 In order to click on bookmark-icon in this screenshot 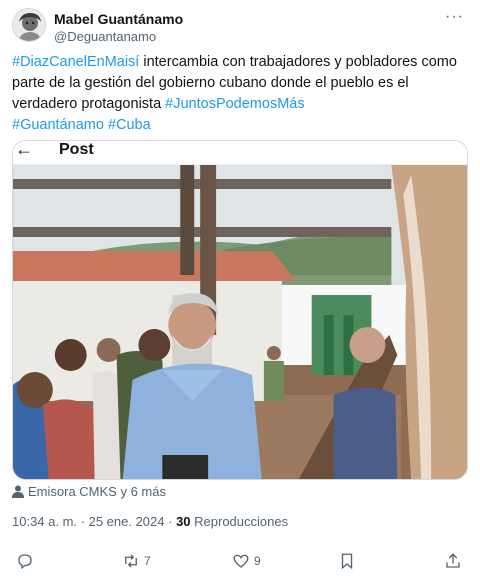, I will do `click(347, 561)`.